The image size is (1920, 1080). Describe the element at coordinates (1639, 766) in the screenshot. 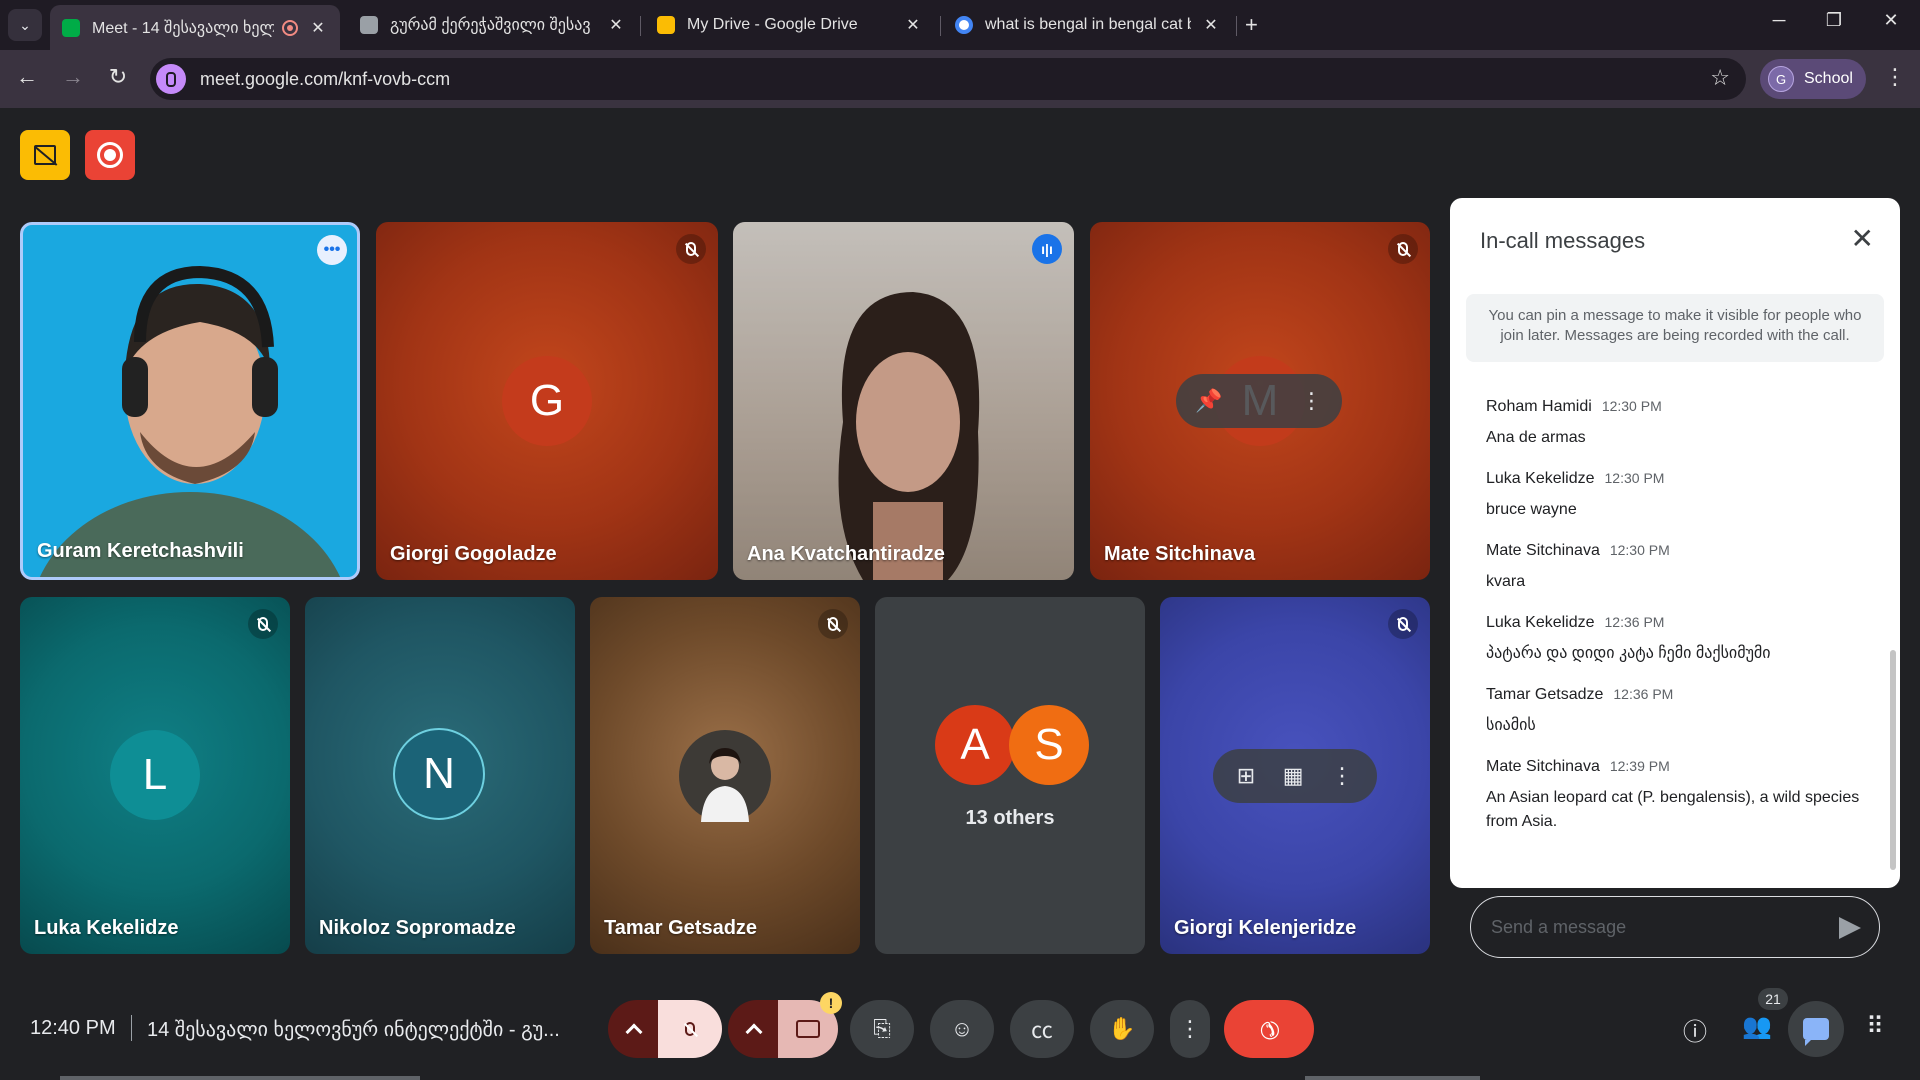

I see `message-time: 12:39 PM` at that location.